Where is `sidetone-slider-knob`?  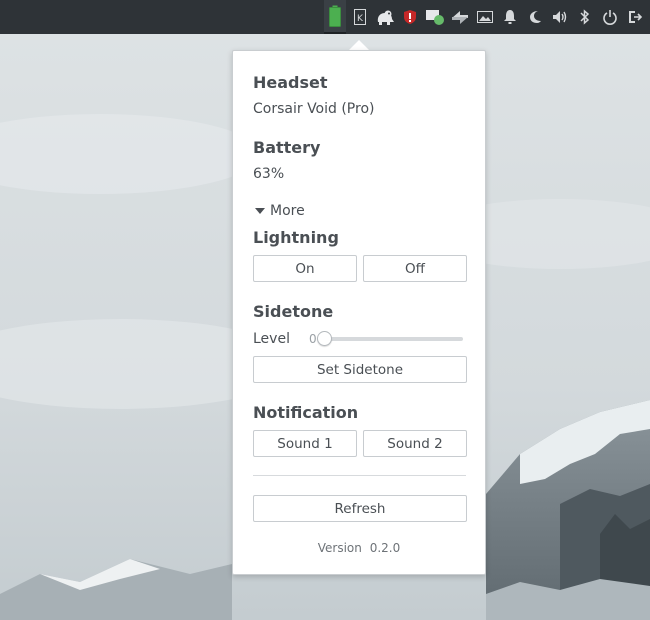
sidetone-slider-knob is located at coordinates (324, 338).